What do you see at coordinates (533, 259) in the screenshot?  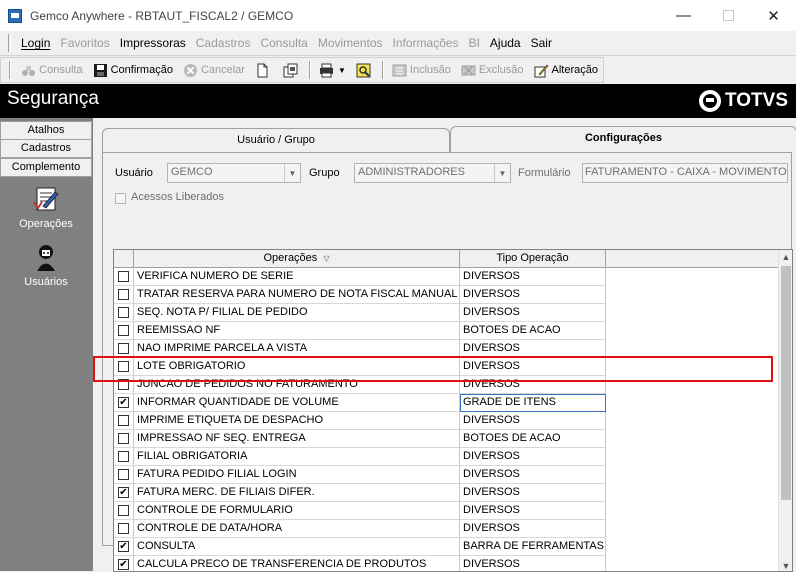 I see `table-header-tipo: Tipo Operação` at bounding box center [533, 259].